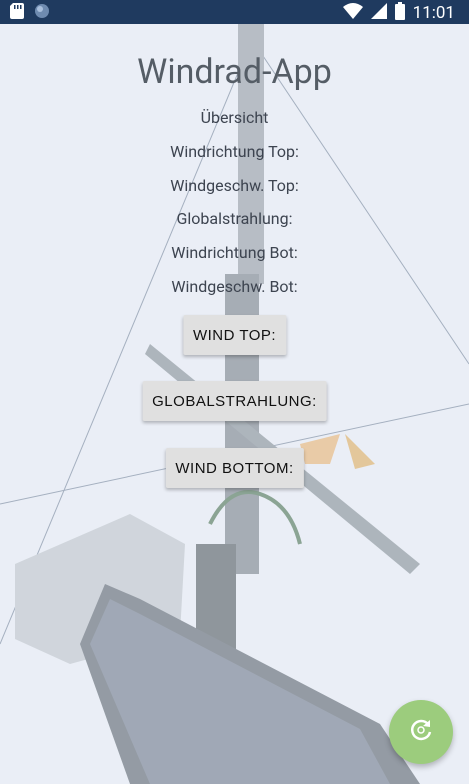  Describe the element at coordinates (433, 13) in the screenshot. I see `status-time: 11:01` at that location.